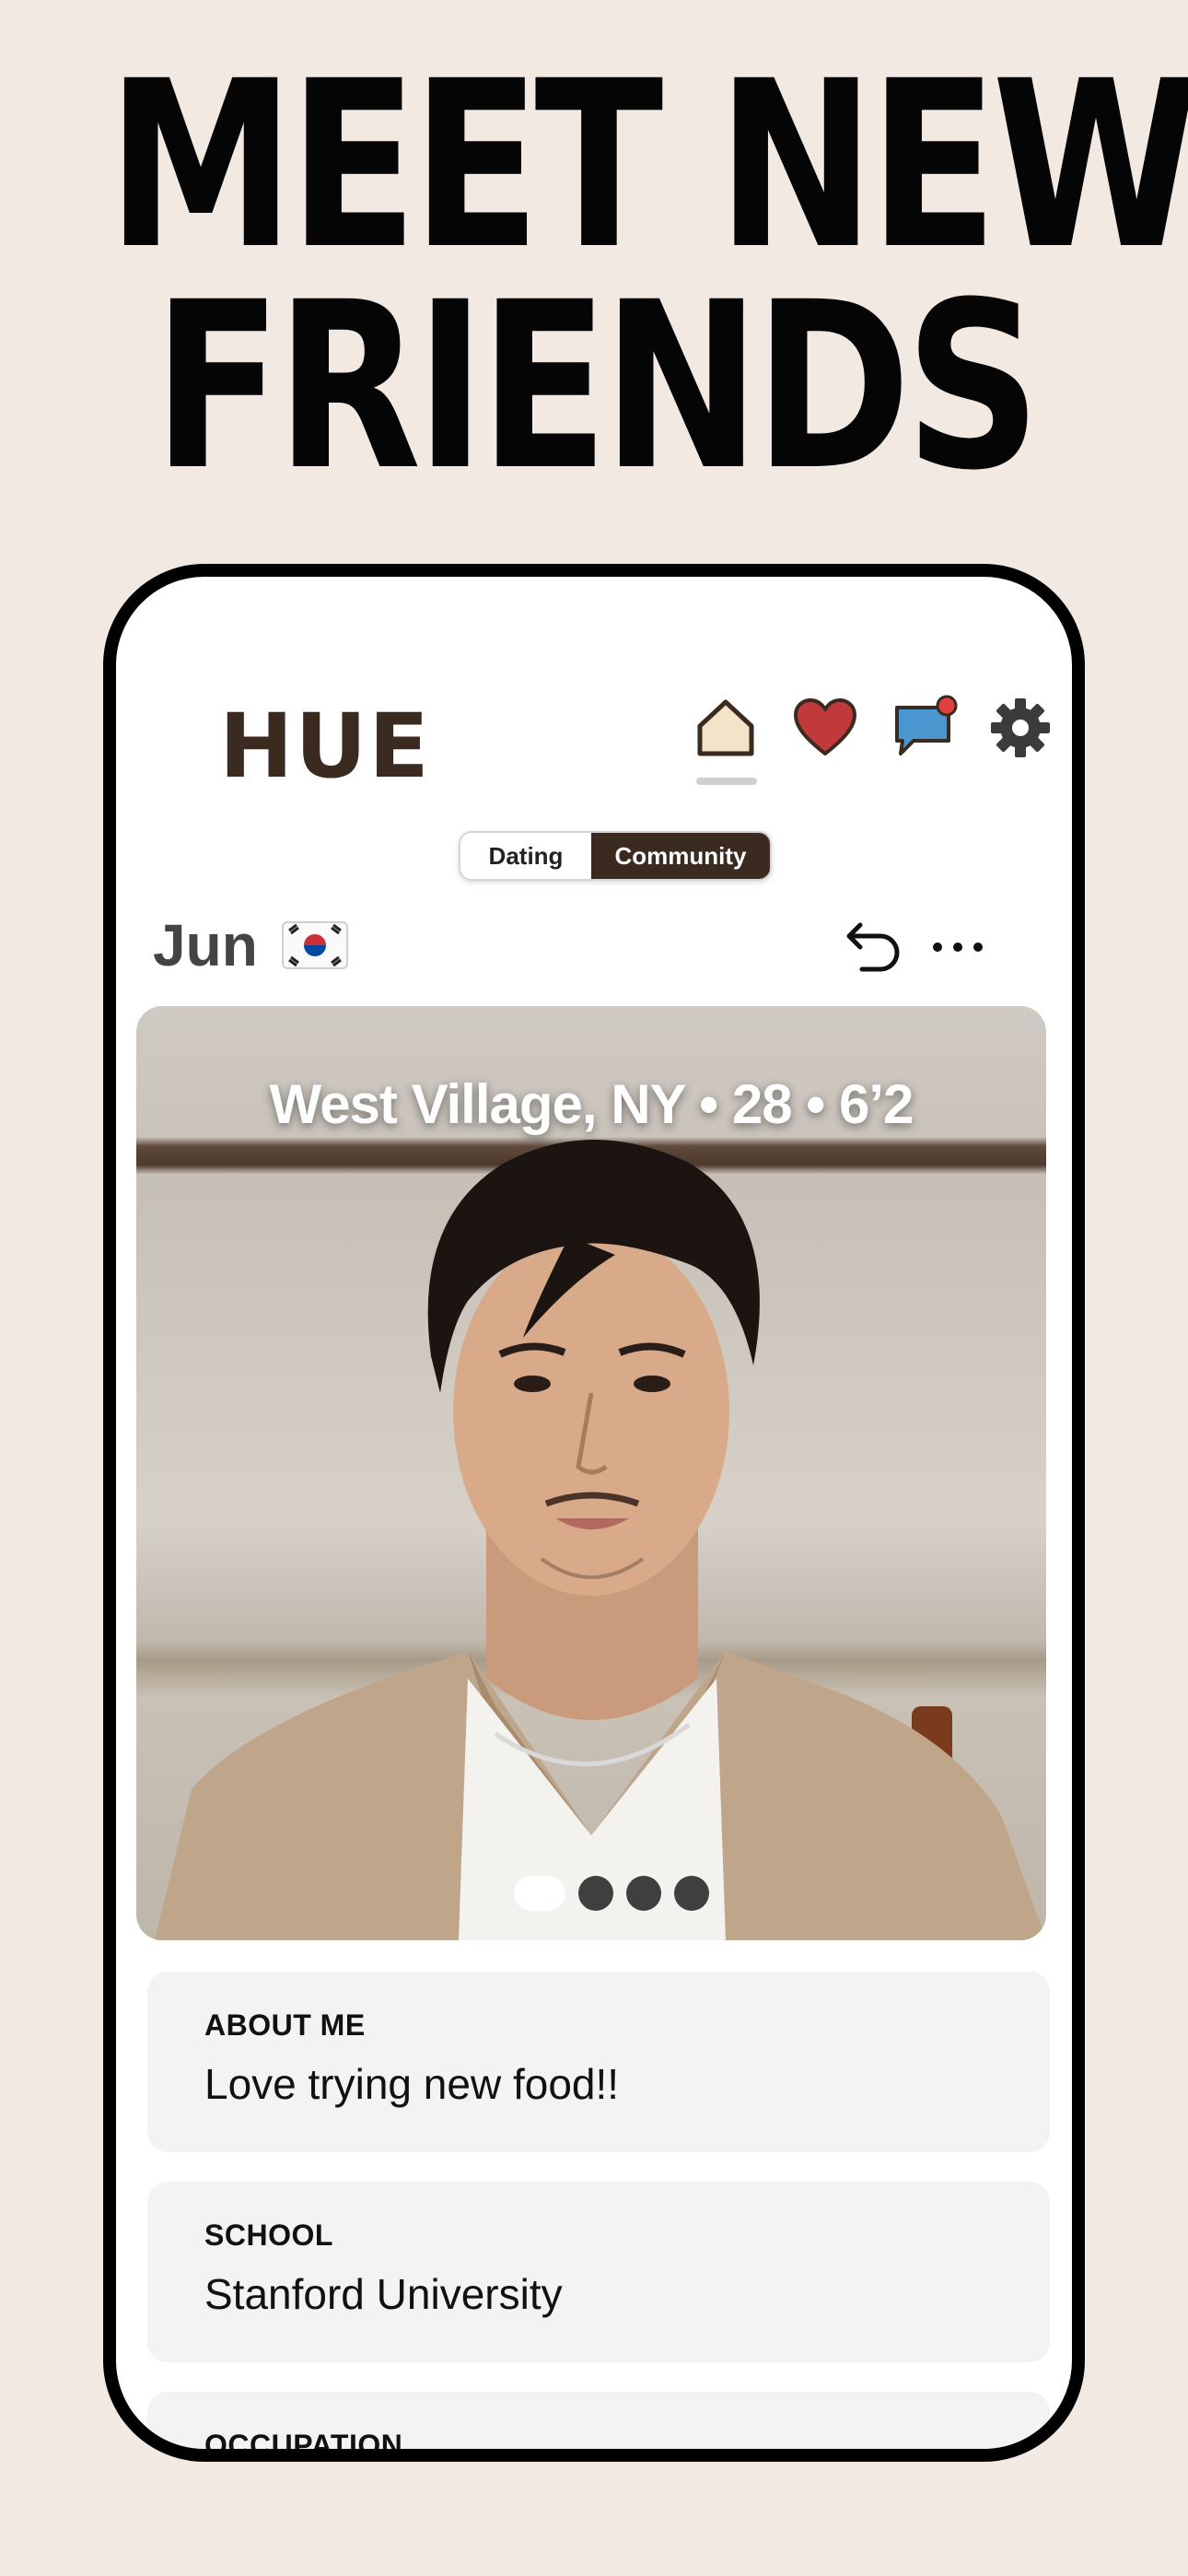 The height and width of the screenshot is (2576, 1188). I want to click on segment-dating: Dating, so click(525, 856).